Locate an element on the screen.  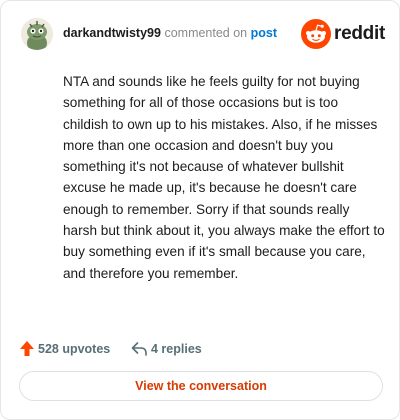
snoo-avatar-icon is located at coordinates (37, 34).